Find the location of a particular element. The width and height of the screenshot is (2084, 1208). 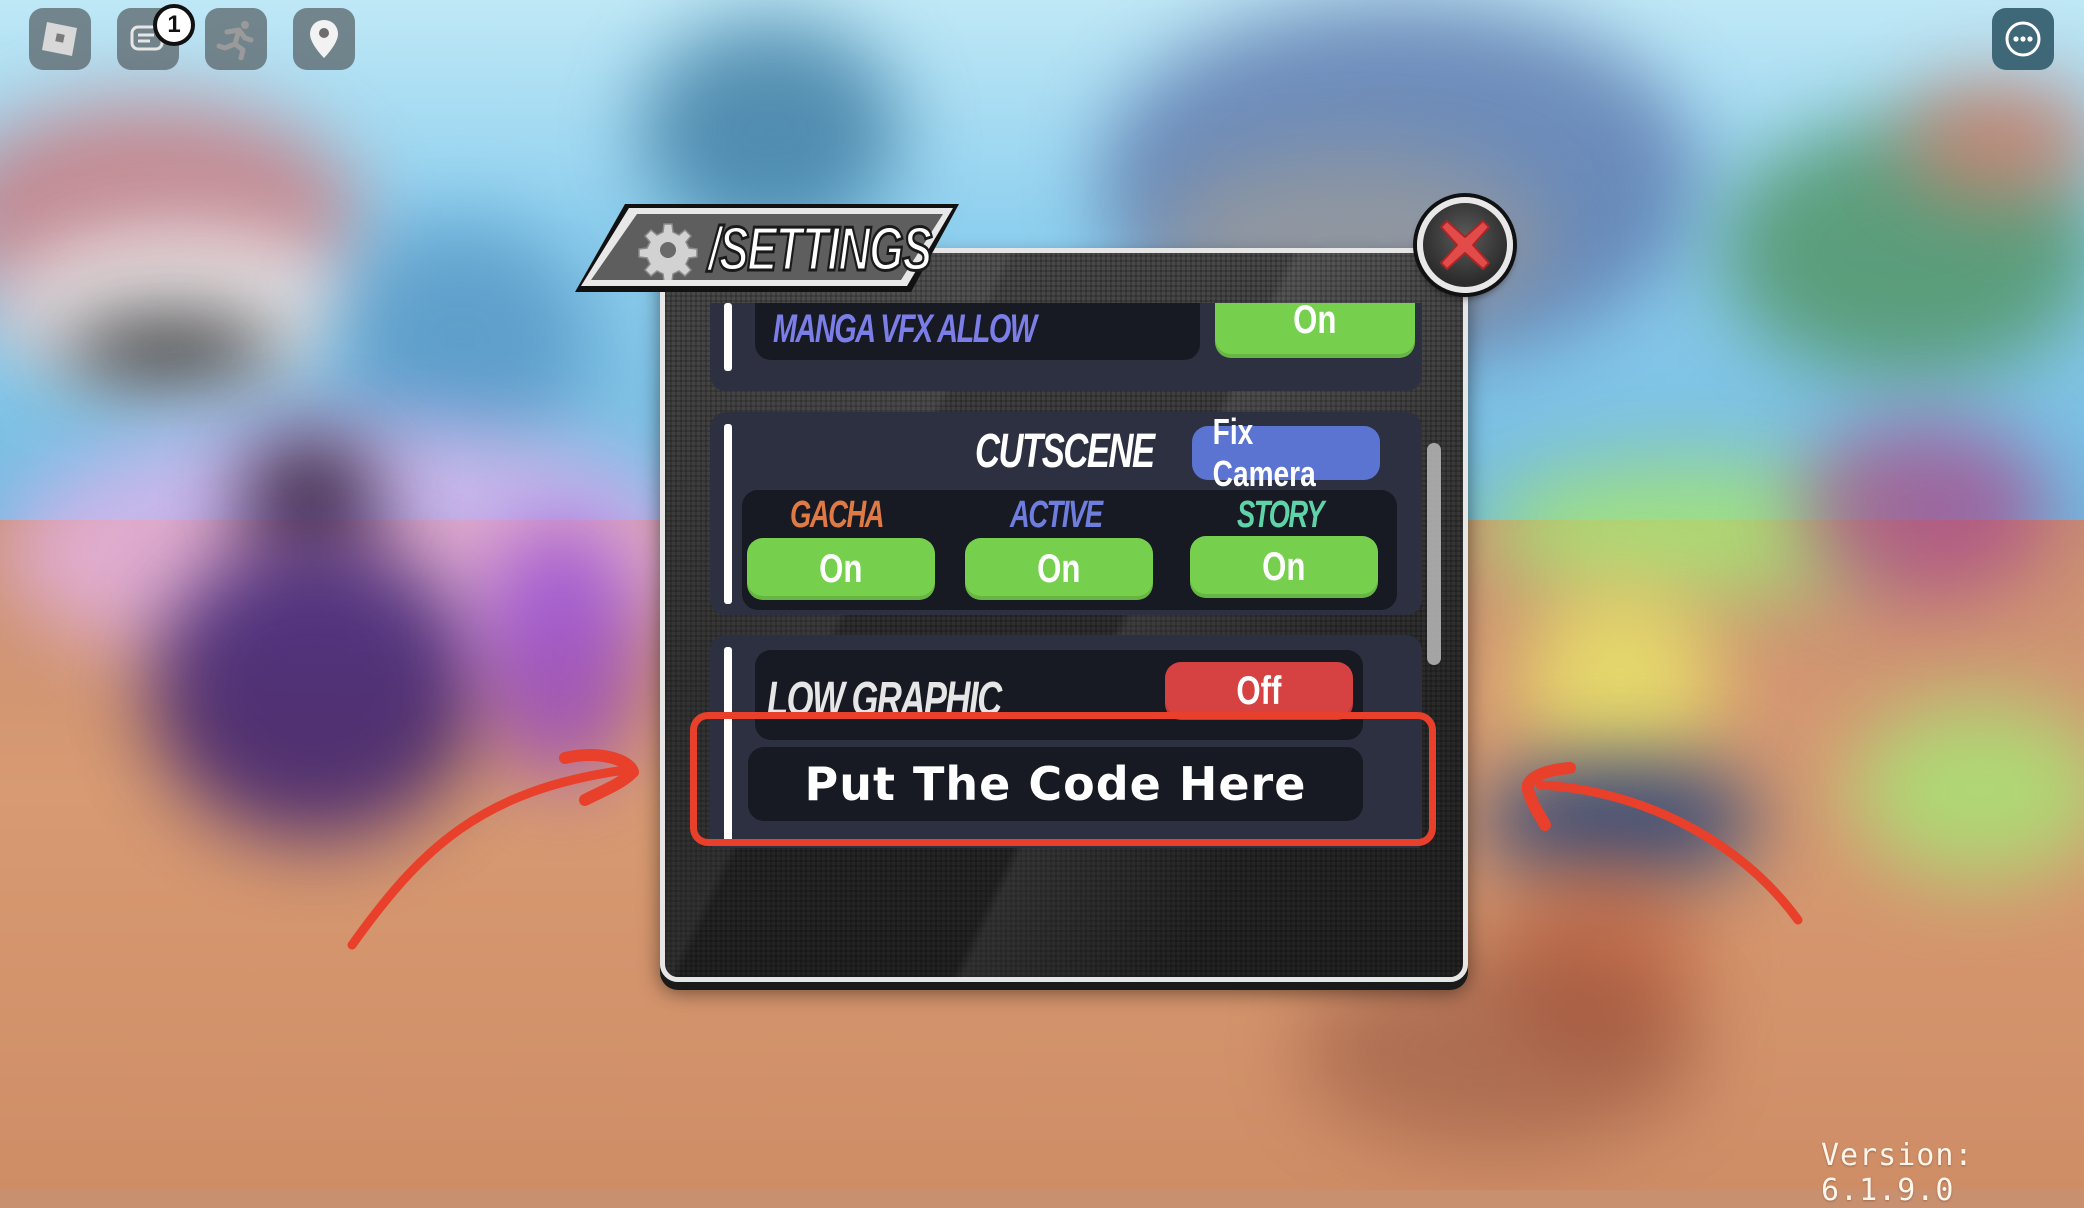

right-arrow-head-icon is located at coordinates (1548, 796).